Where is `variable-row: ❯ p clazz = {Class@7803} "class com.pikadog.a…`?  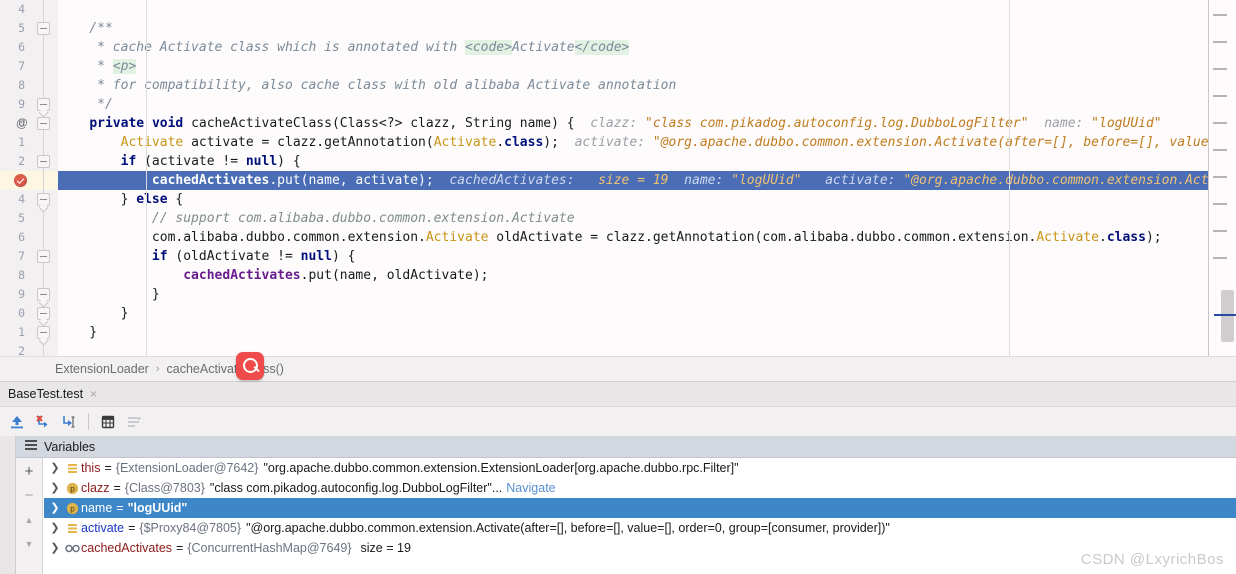
variable-row: ❯ p clazz = {Class@7803} "class com.pikadog.a… is located at coordinates (640, 488).